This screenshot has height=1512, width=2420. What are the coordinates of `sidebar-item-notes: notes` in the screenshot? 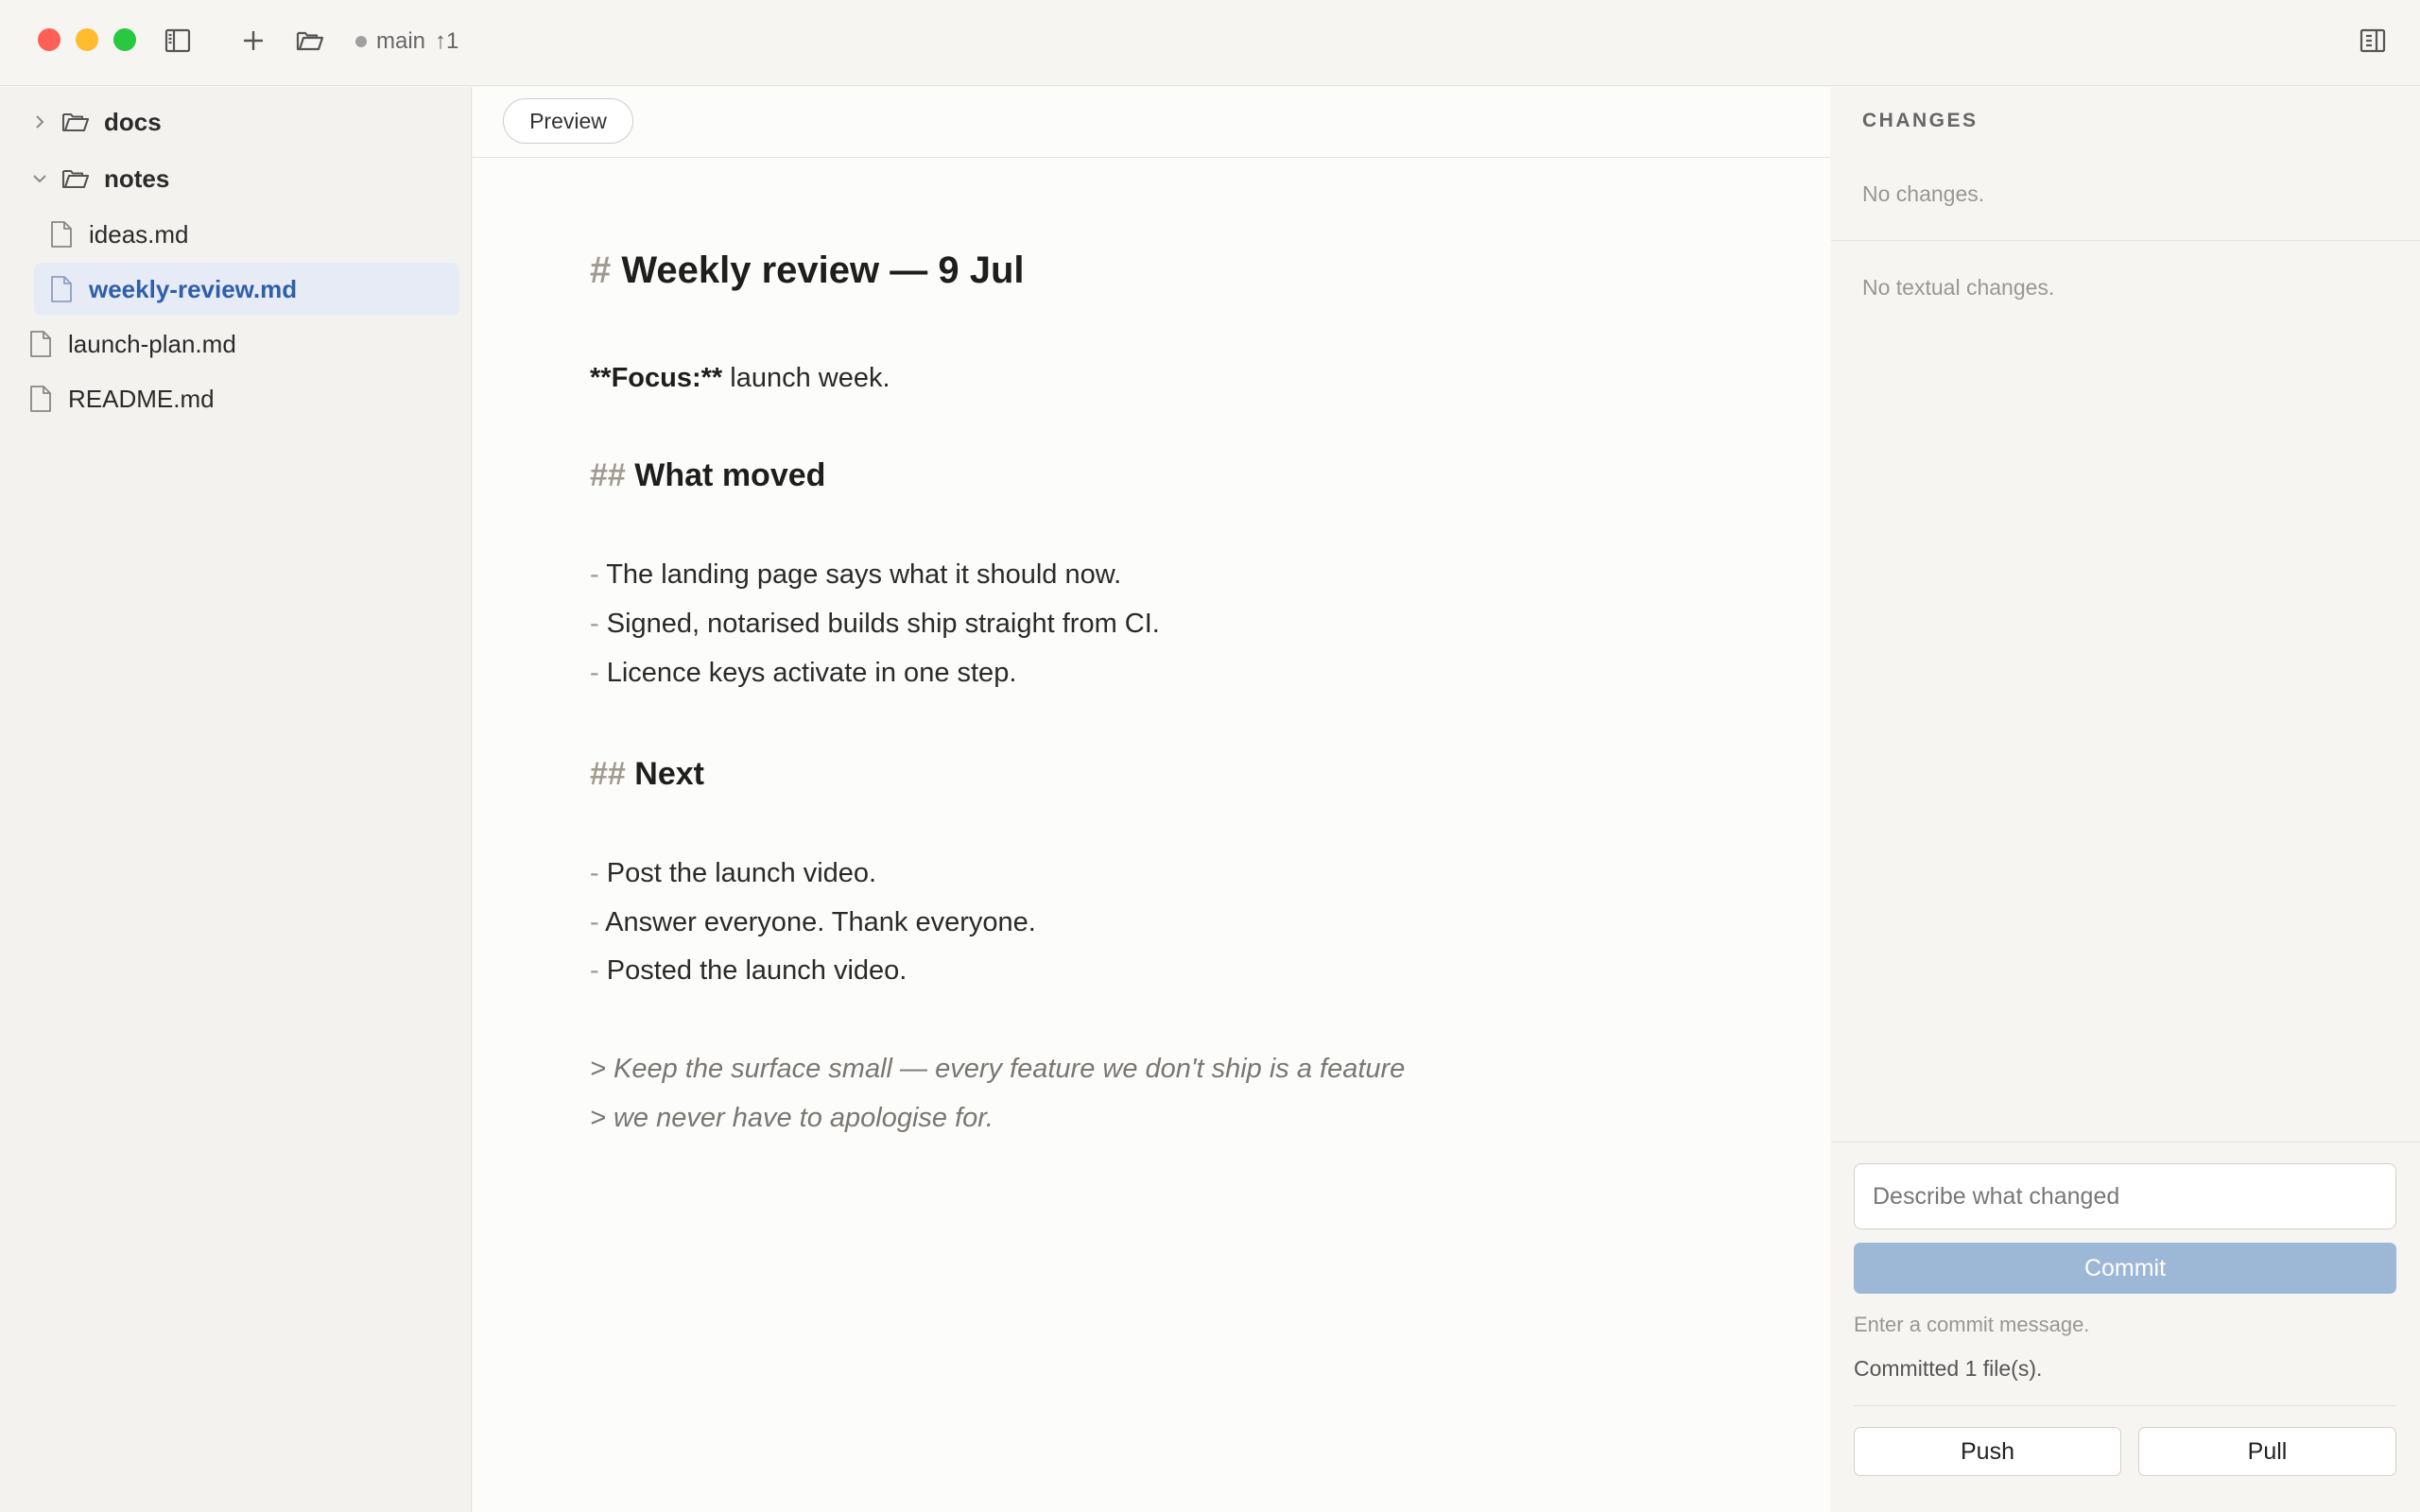 It's located at (243, 178).